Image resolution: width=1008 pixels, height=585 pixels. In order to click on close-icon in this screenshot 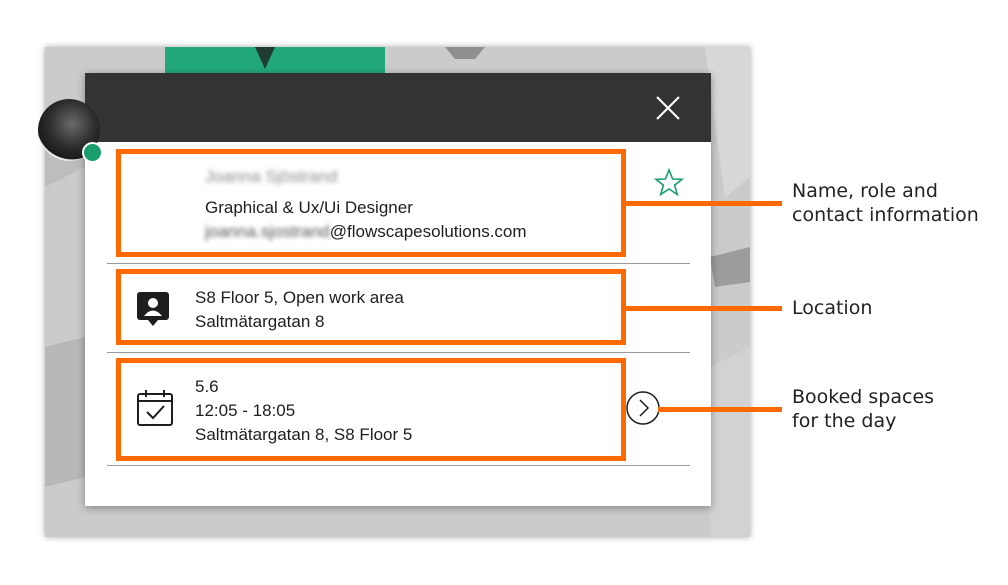, I will do `click(668, 108)`.